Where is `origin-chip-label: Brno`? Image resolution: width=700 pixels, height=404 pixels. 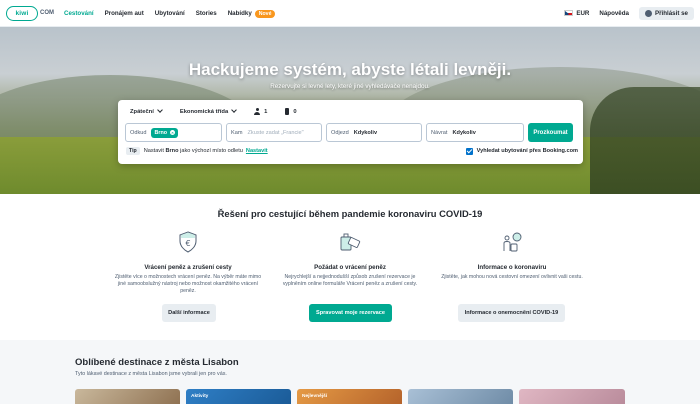
origin-chip-label: Brno is located at coordinates (161, 132).